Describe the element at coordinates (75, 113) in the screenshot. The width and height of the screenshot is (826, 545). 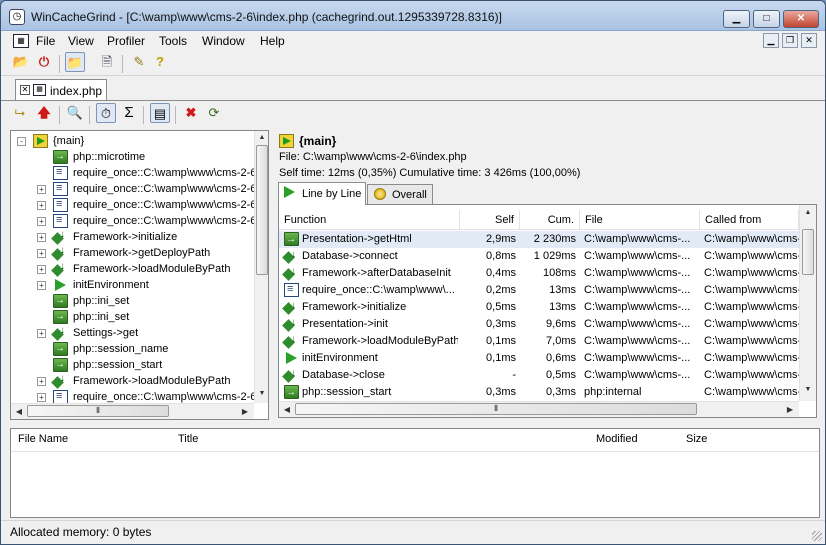
I see `find-icon: 🔍` at that location.